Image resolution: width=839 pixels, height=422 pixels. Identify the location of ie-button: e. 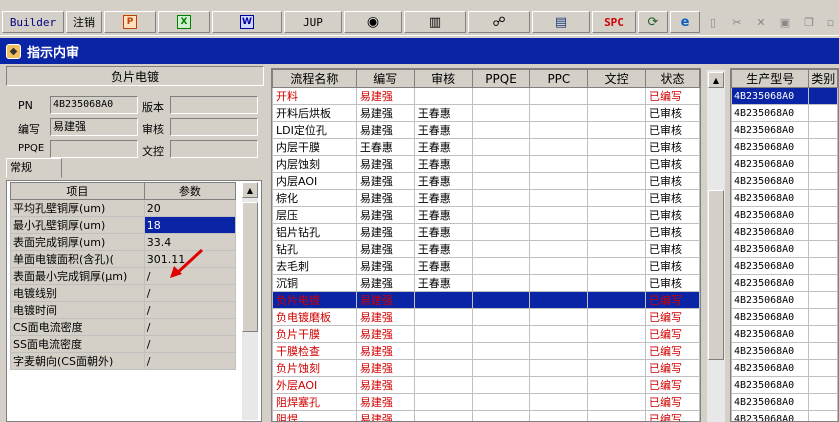
(685, 22).